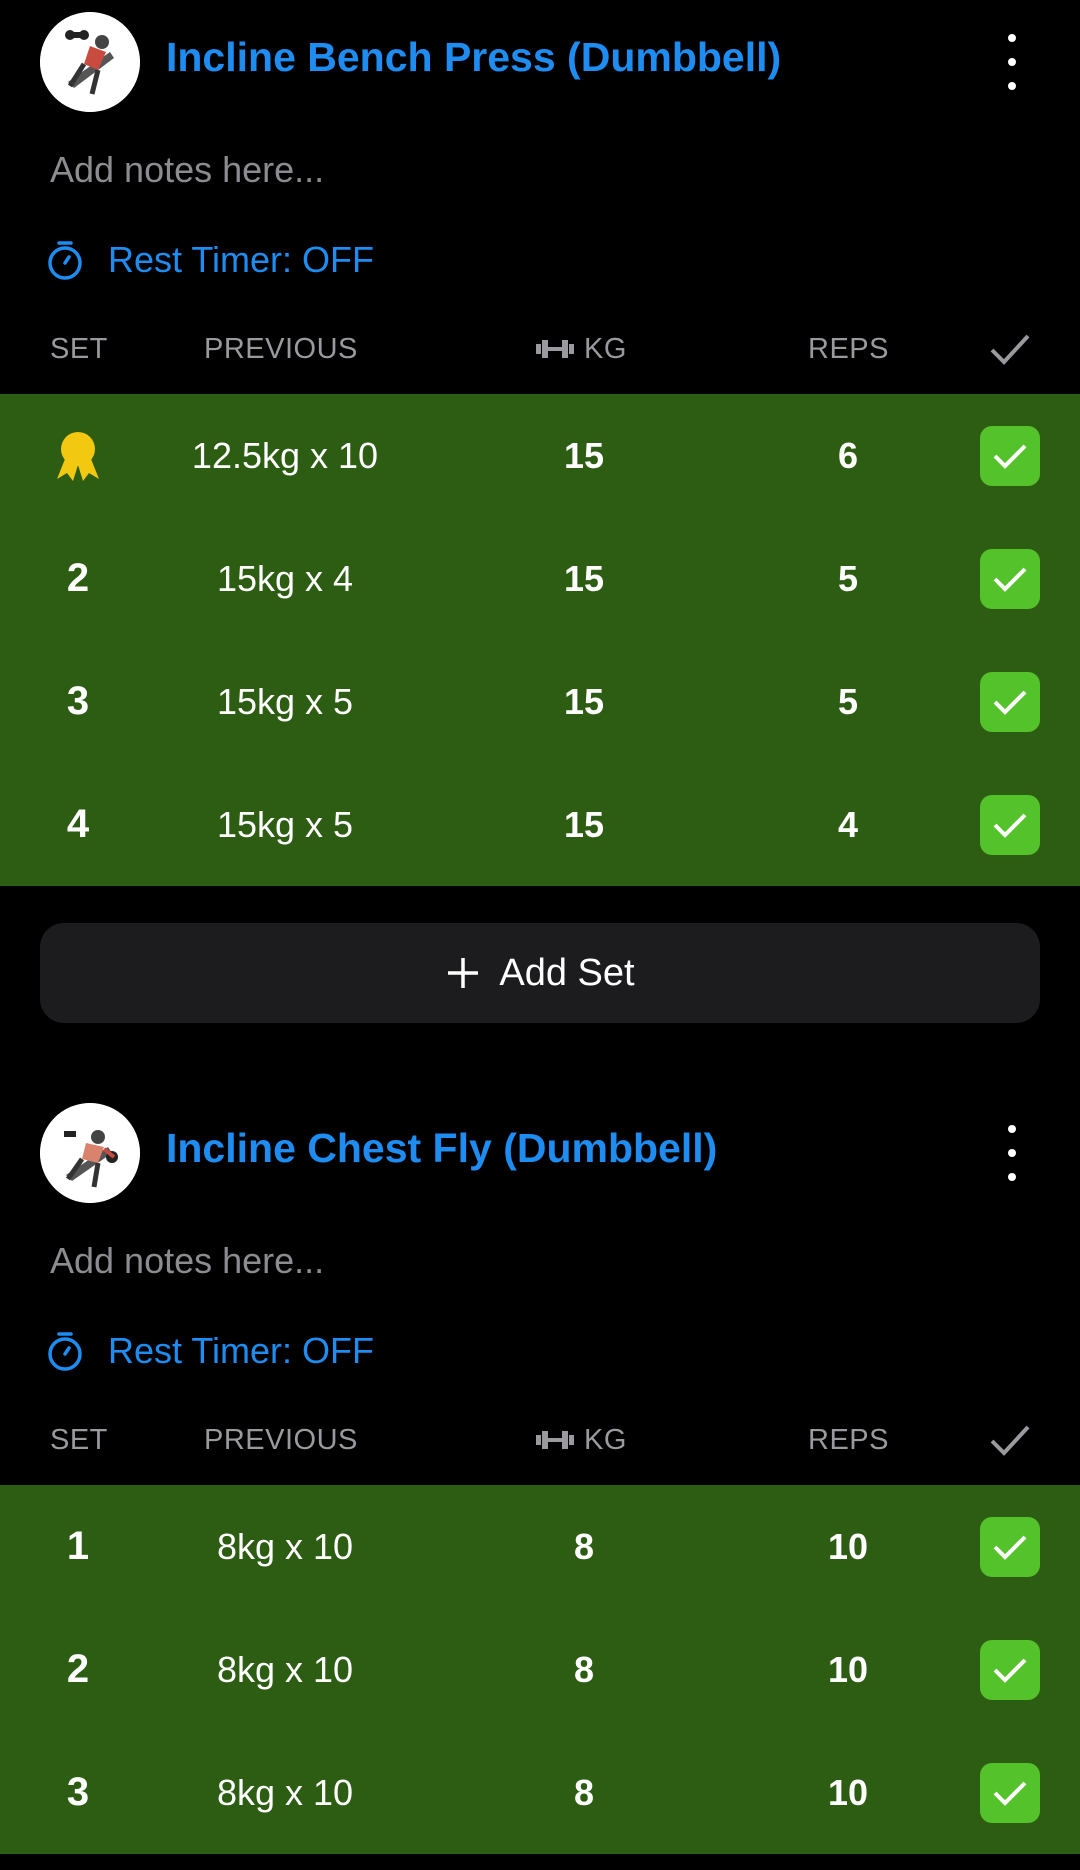  I want to click on set-row: 3 8kg x 10 8 10, so click(540, 1792).